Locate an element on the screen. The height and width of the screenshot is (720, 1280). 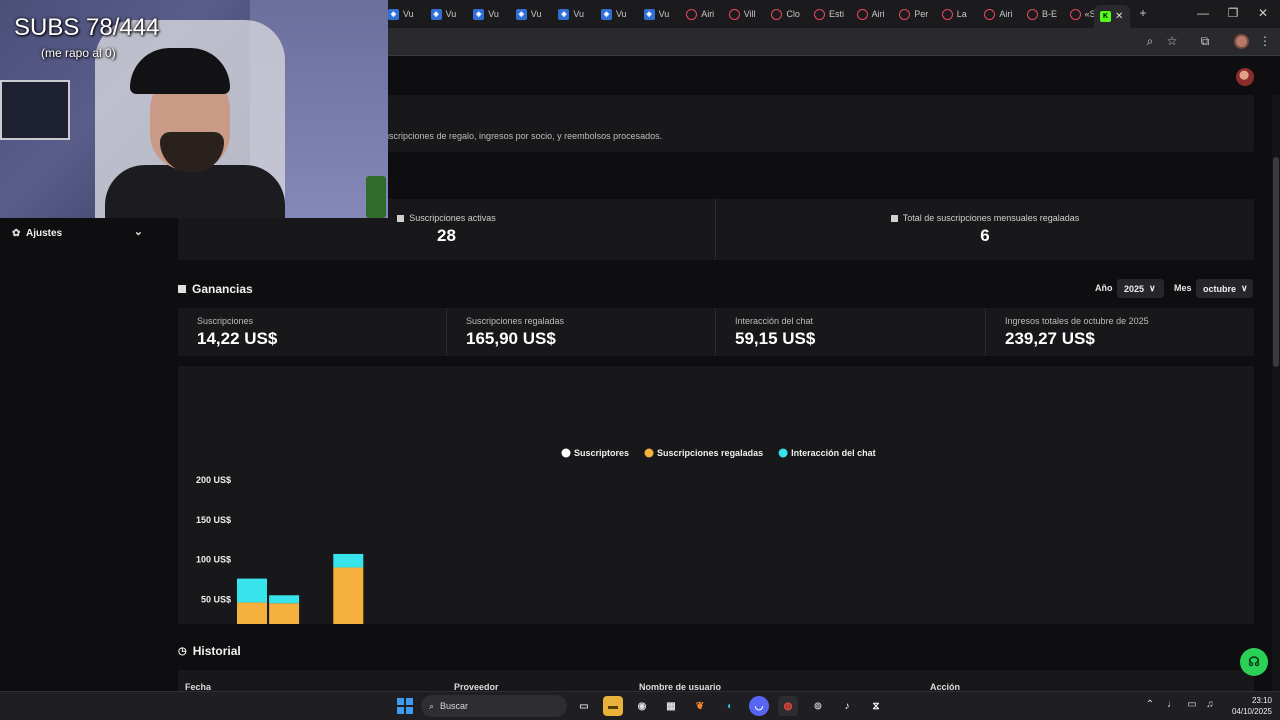
close-tab-icon: ✕ is located at coordinates (1119, 16).